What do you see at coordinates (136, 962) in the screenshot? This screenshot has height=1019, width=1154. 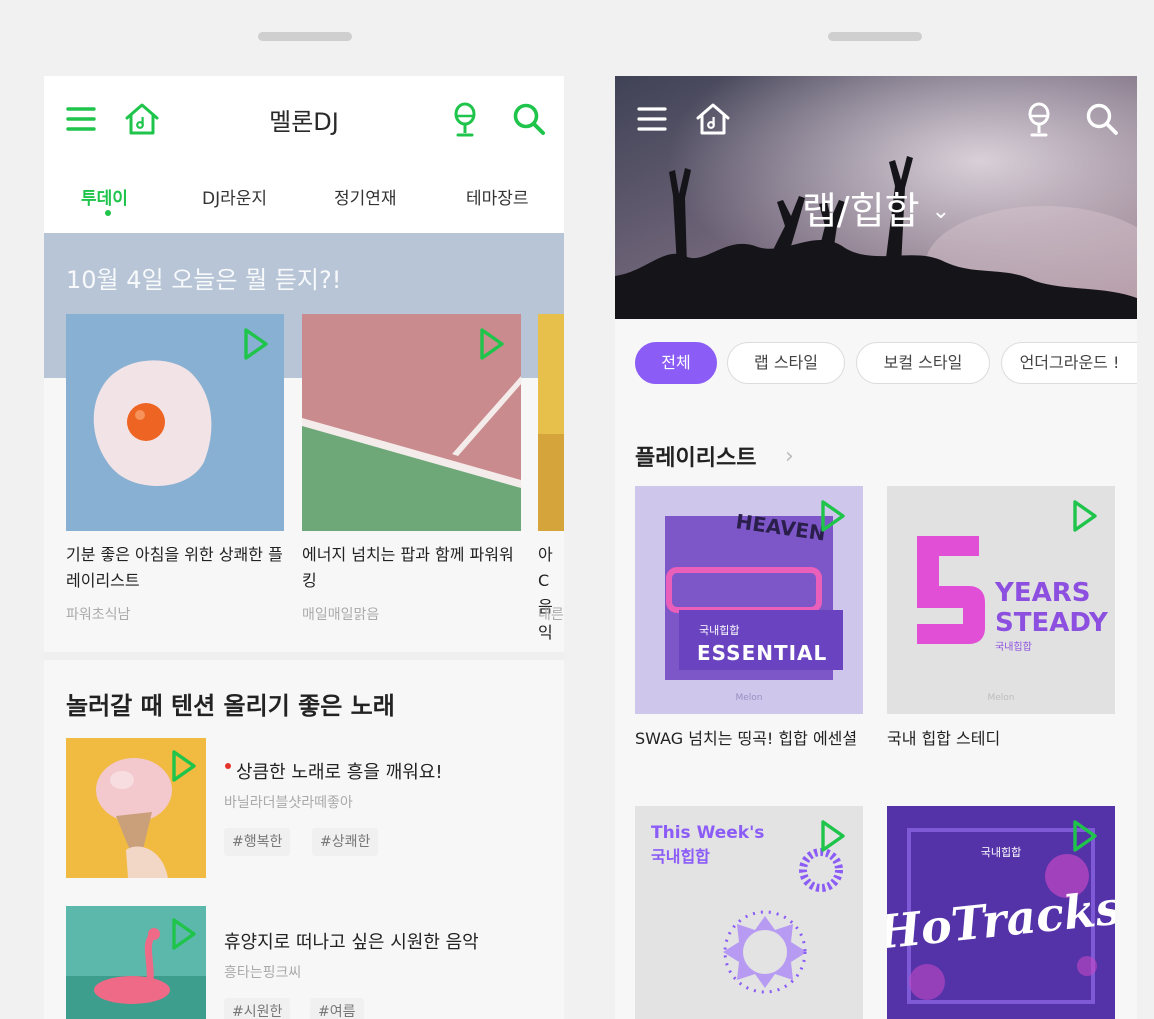 I see `list-item-2-cover` at bounding box center [136, 962].